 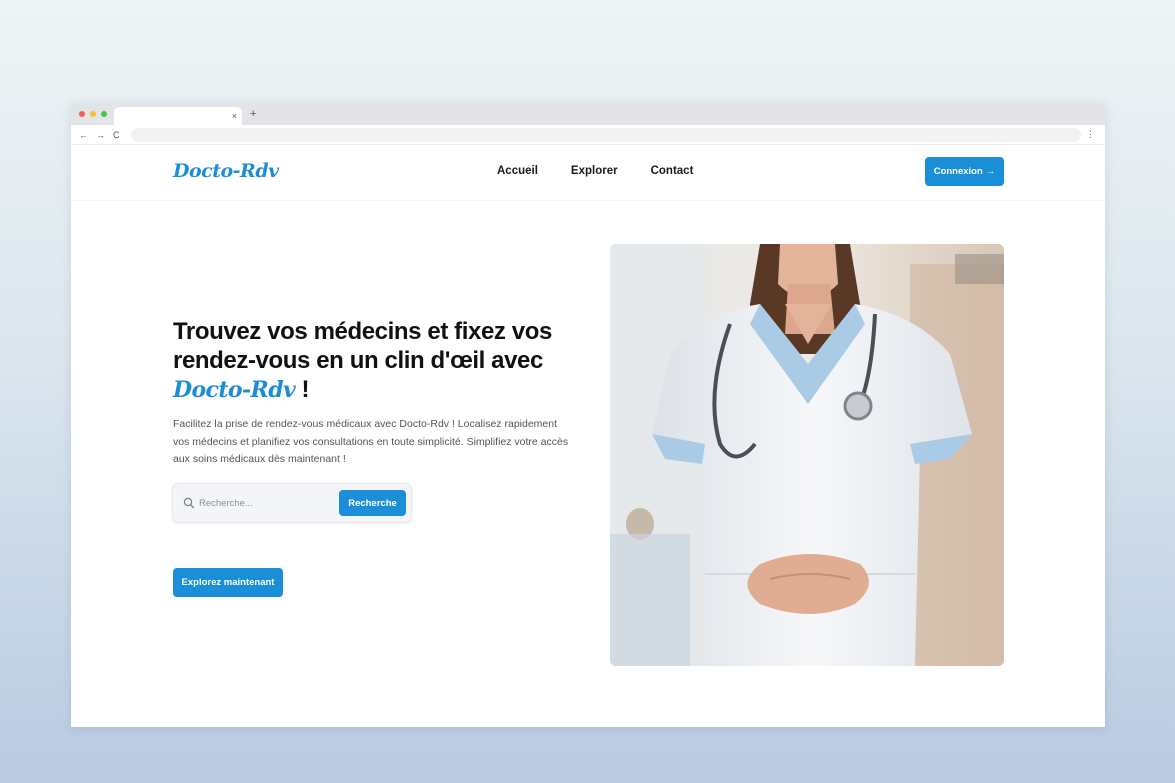 I want to click on arrow-right-icon: →, so click(x=990, y=171).